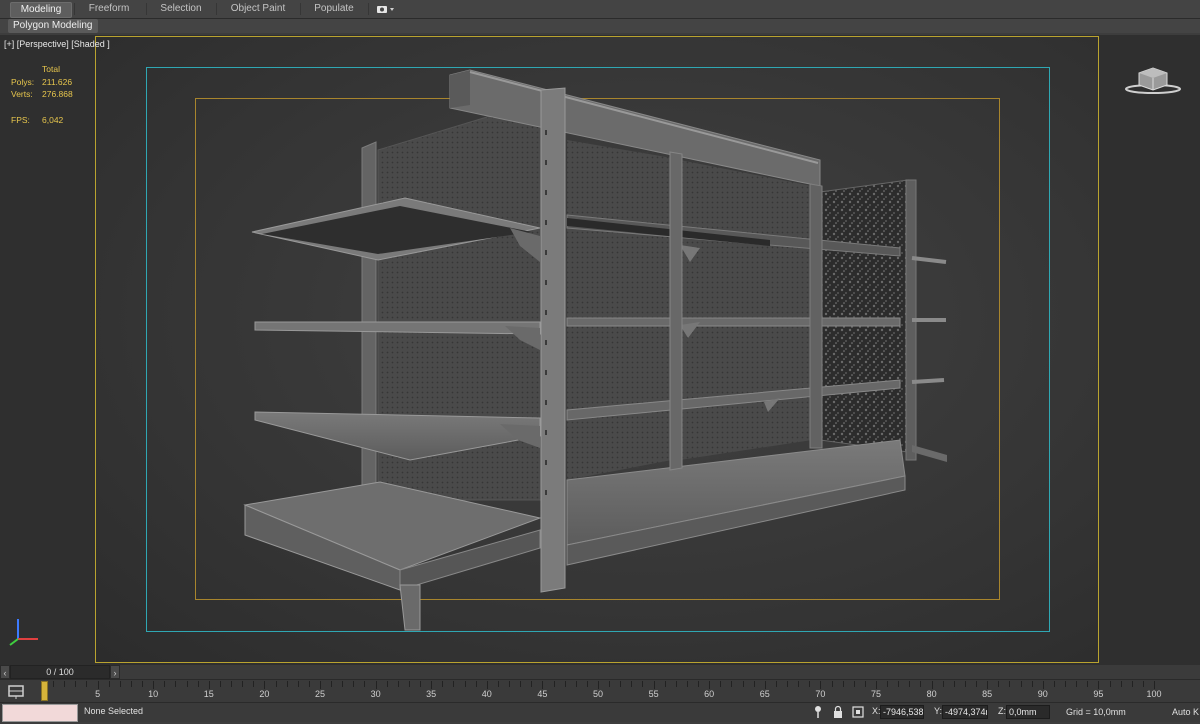 The image size is (1200, 724). What do you see at coordinates (20, 119) in the screenshot?
I see `fps-label: FPS:` at bounding box center [20, 119].